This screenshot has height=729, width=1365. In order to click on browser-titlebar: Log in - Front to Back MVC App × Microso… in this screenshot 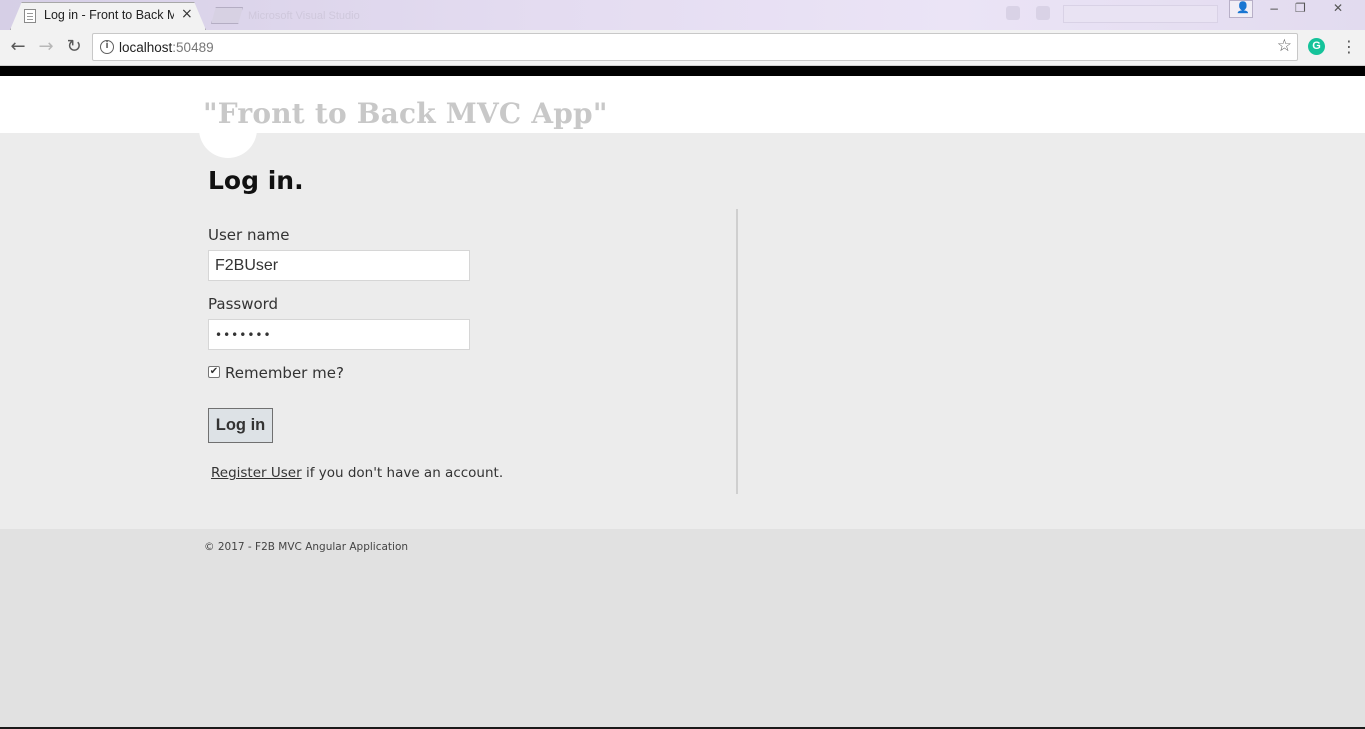, I will do `click(682, 15)`.